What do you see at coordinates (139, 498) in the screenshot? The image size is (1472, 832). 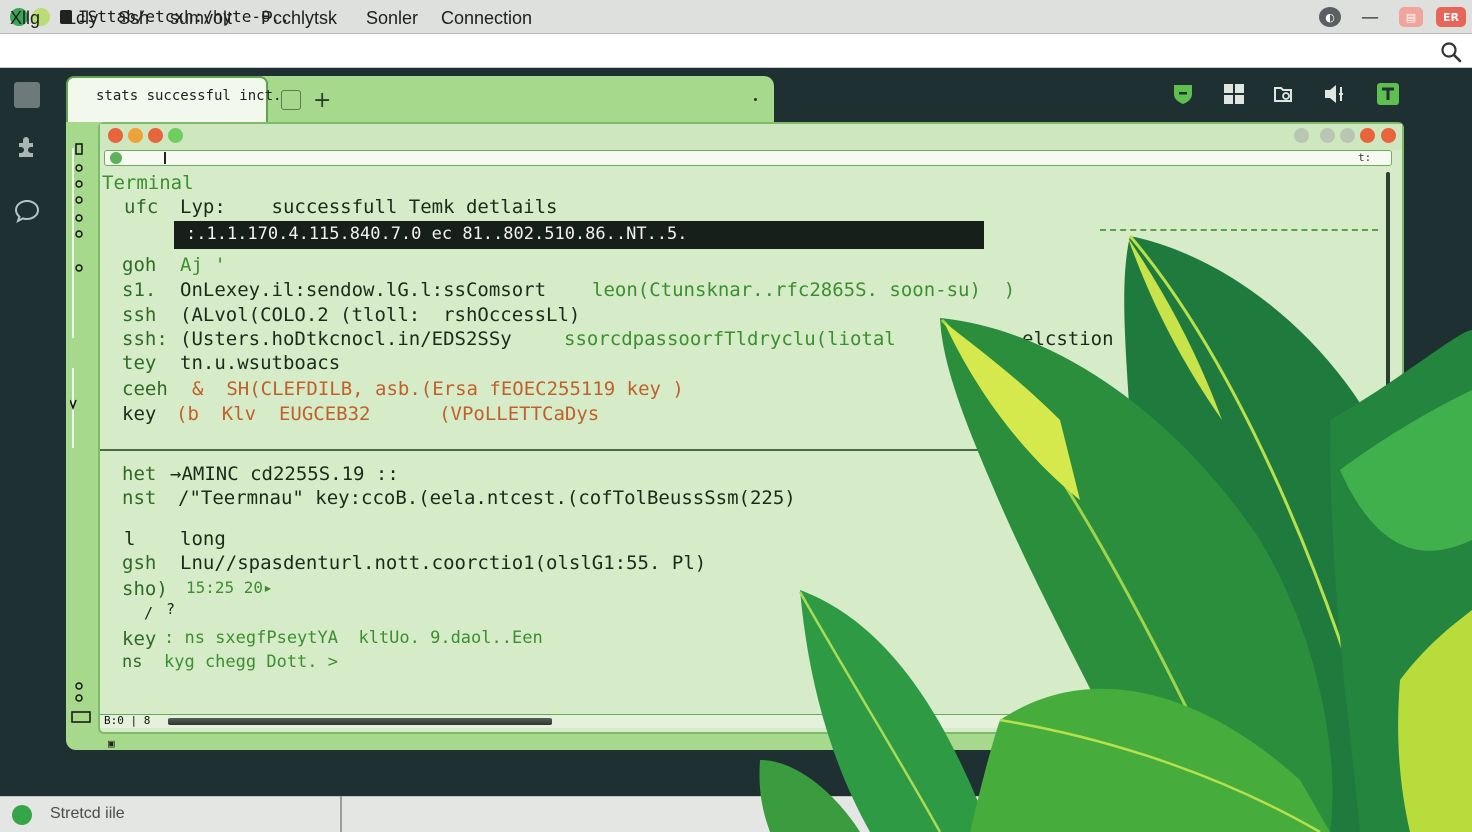 I see `line-key: nst` at bounding box center [139, 498].